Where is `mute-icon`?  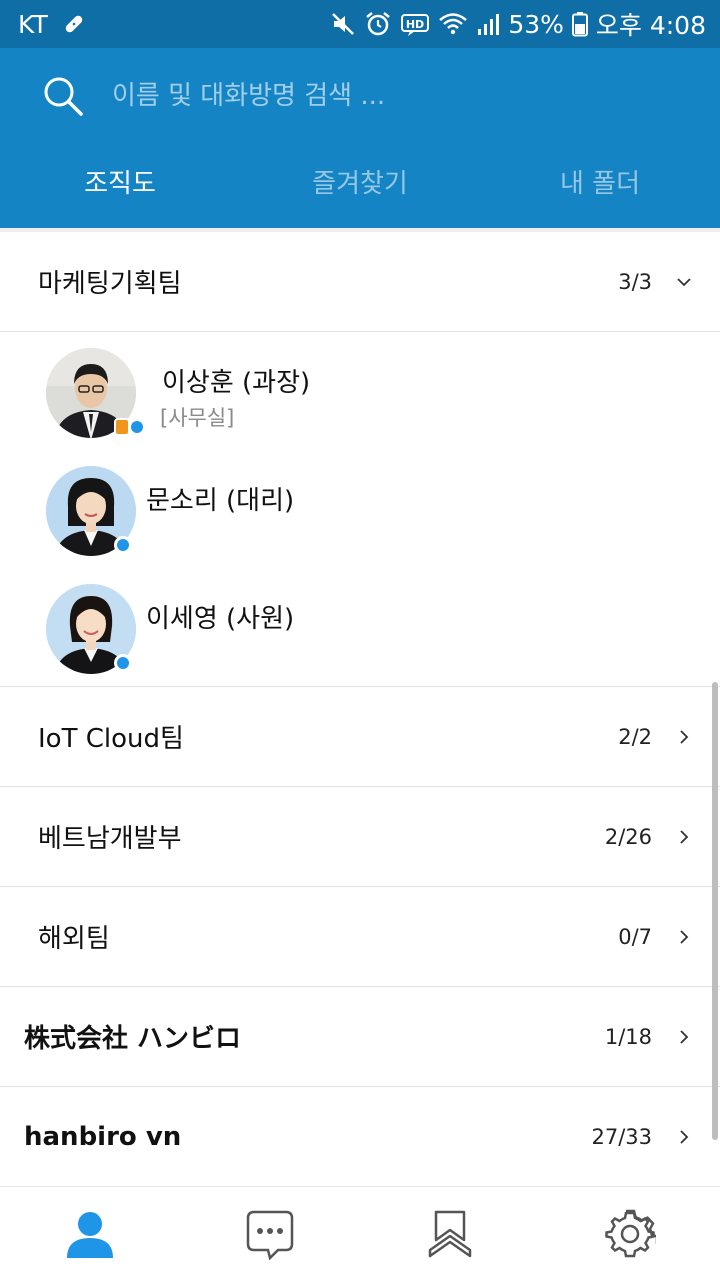 mute-icon is located at coordinates (343, 24).